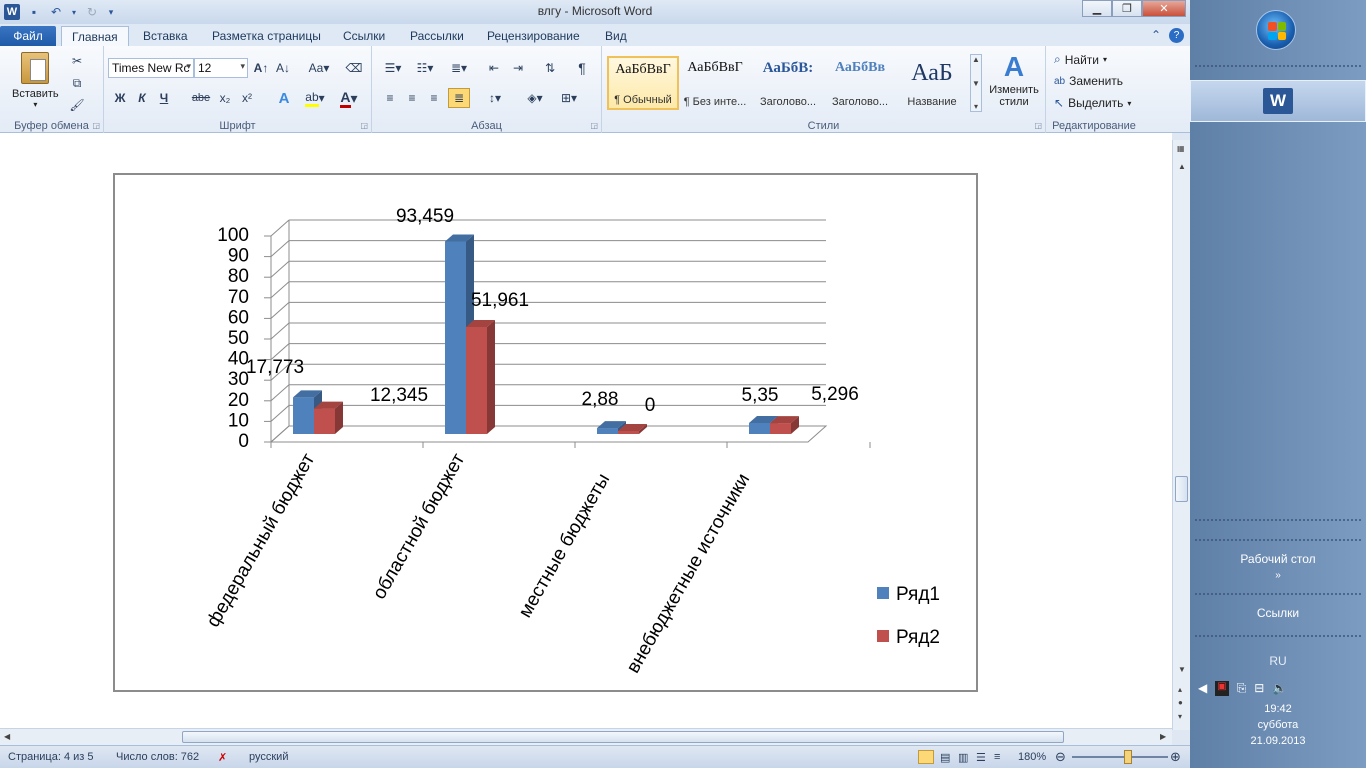  What do you see at coordinates (1222, 688) in the screenshot?
I see `app-tray-icon: ▣` at bounding box center [1222, 688].